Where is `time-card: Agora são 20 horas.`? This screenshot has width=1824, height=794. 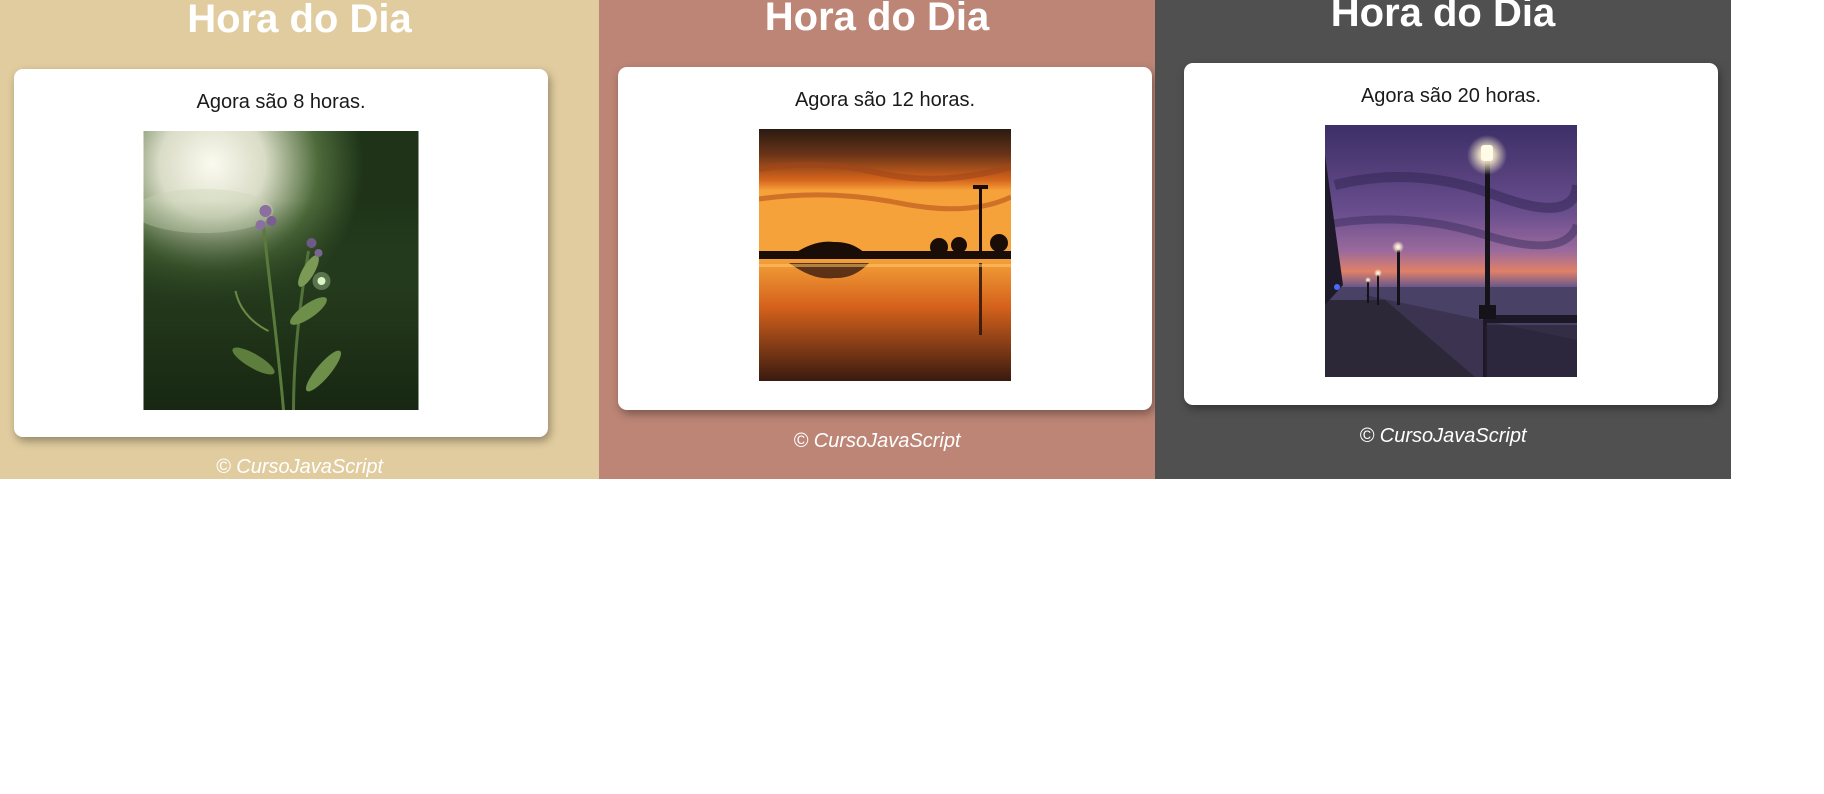
time-card: Agora são 20 horas. is located at coordinates (1451, 234).